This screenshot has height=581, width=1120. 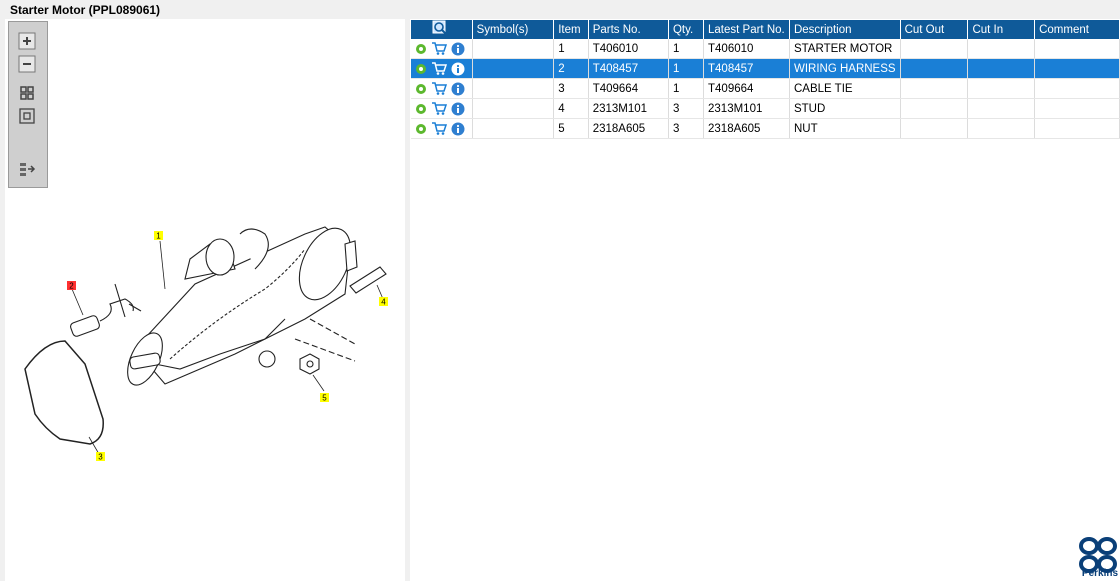 I want to click on table-row: 5 2318A605 3 2318A605 NUT, so click(x=765, y=128).